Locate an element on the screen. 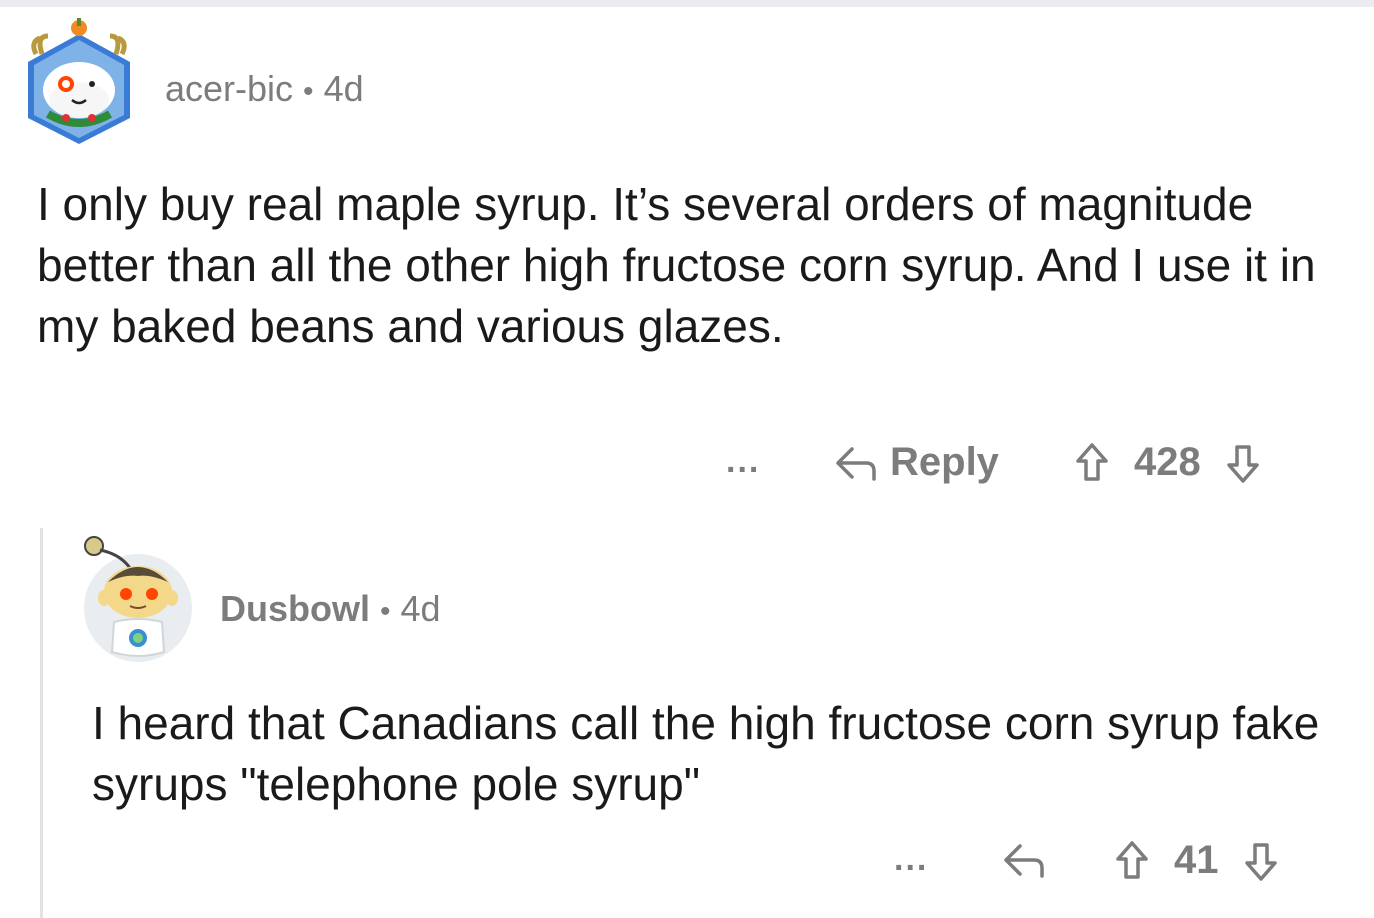 Image resolution: width=1374 pixels, height=918 pixels. comment-meta: Dusbowl • 4d is located at coordinates (330, 609).